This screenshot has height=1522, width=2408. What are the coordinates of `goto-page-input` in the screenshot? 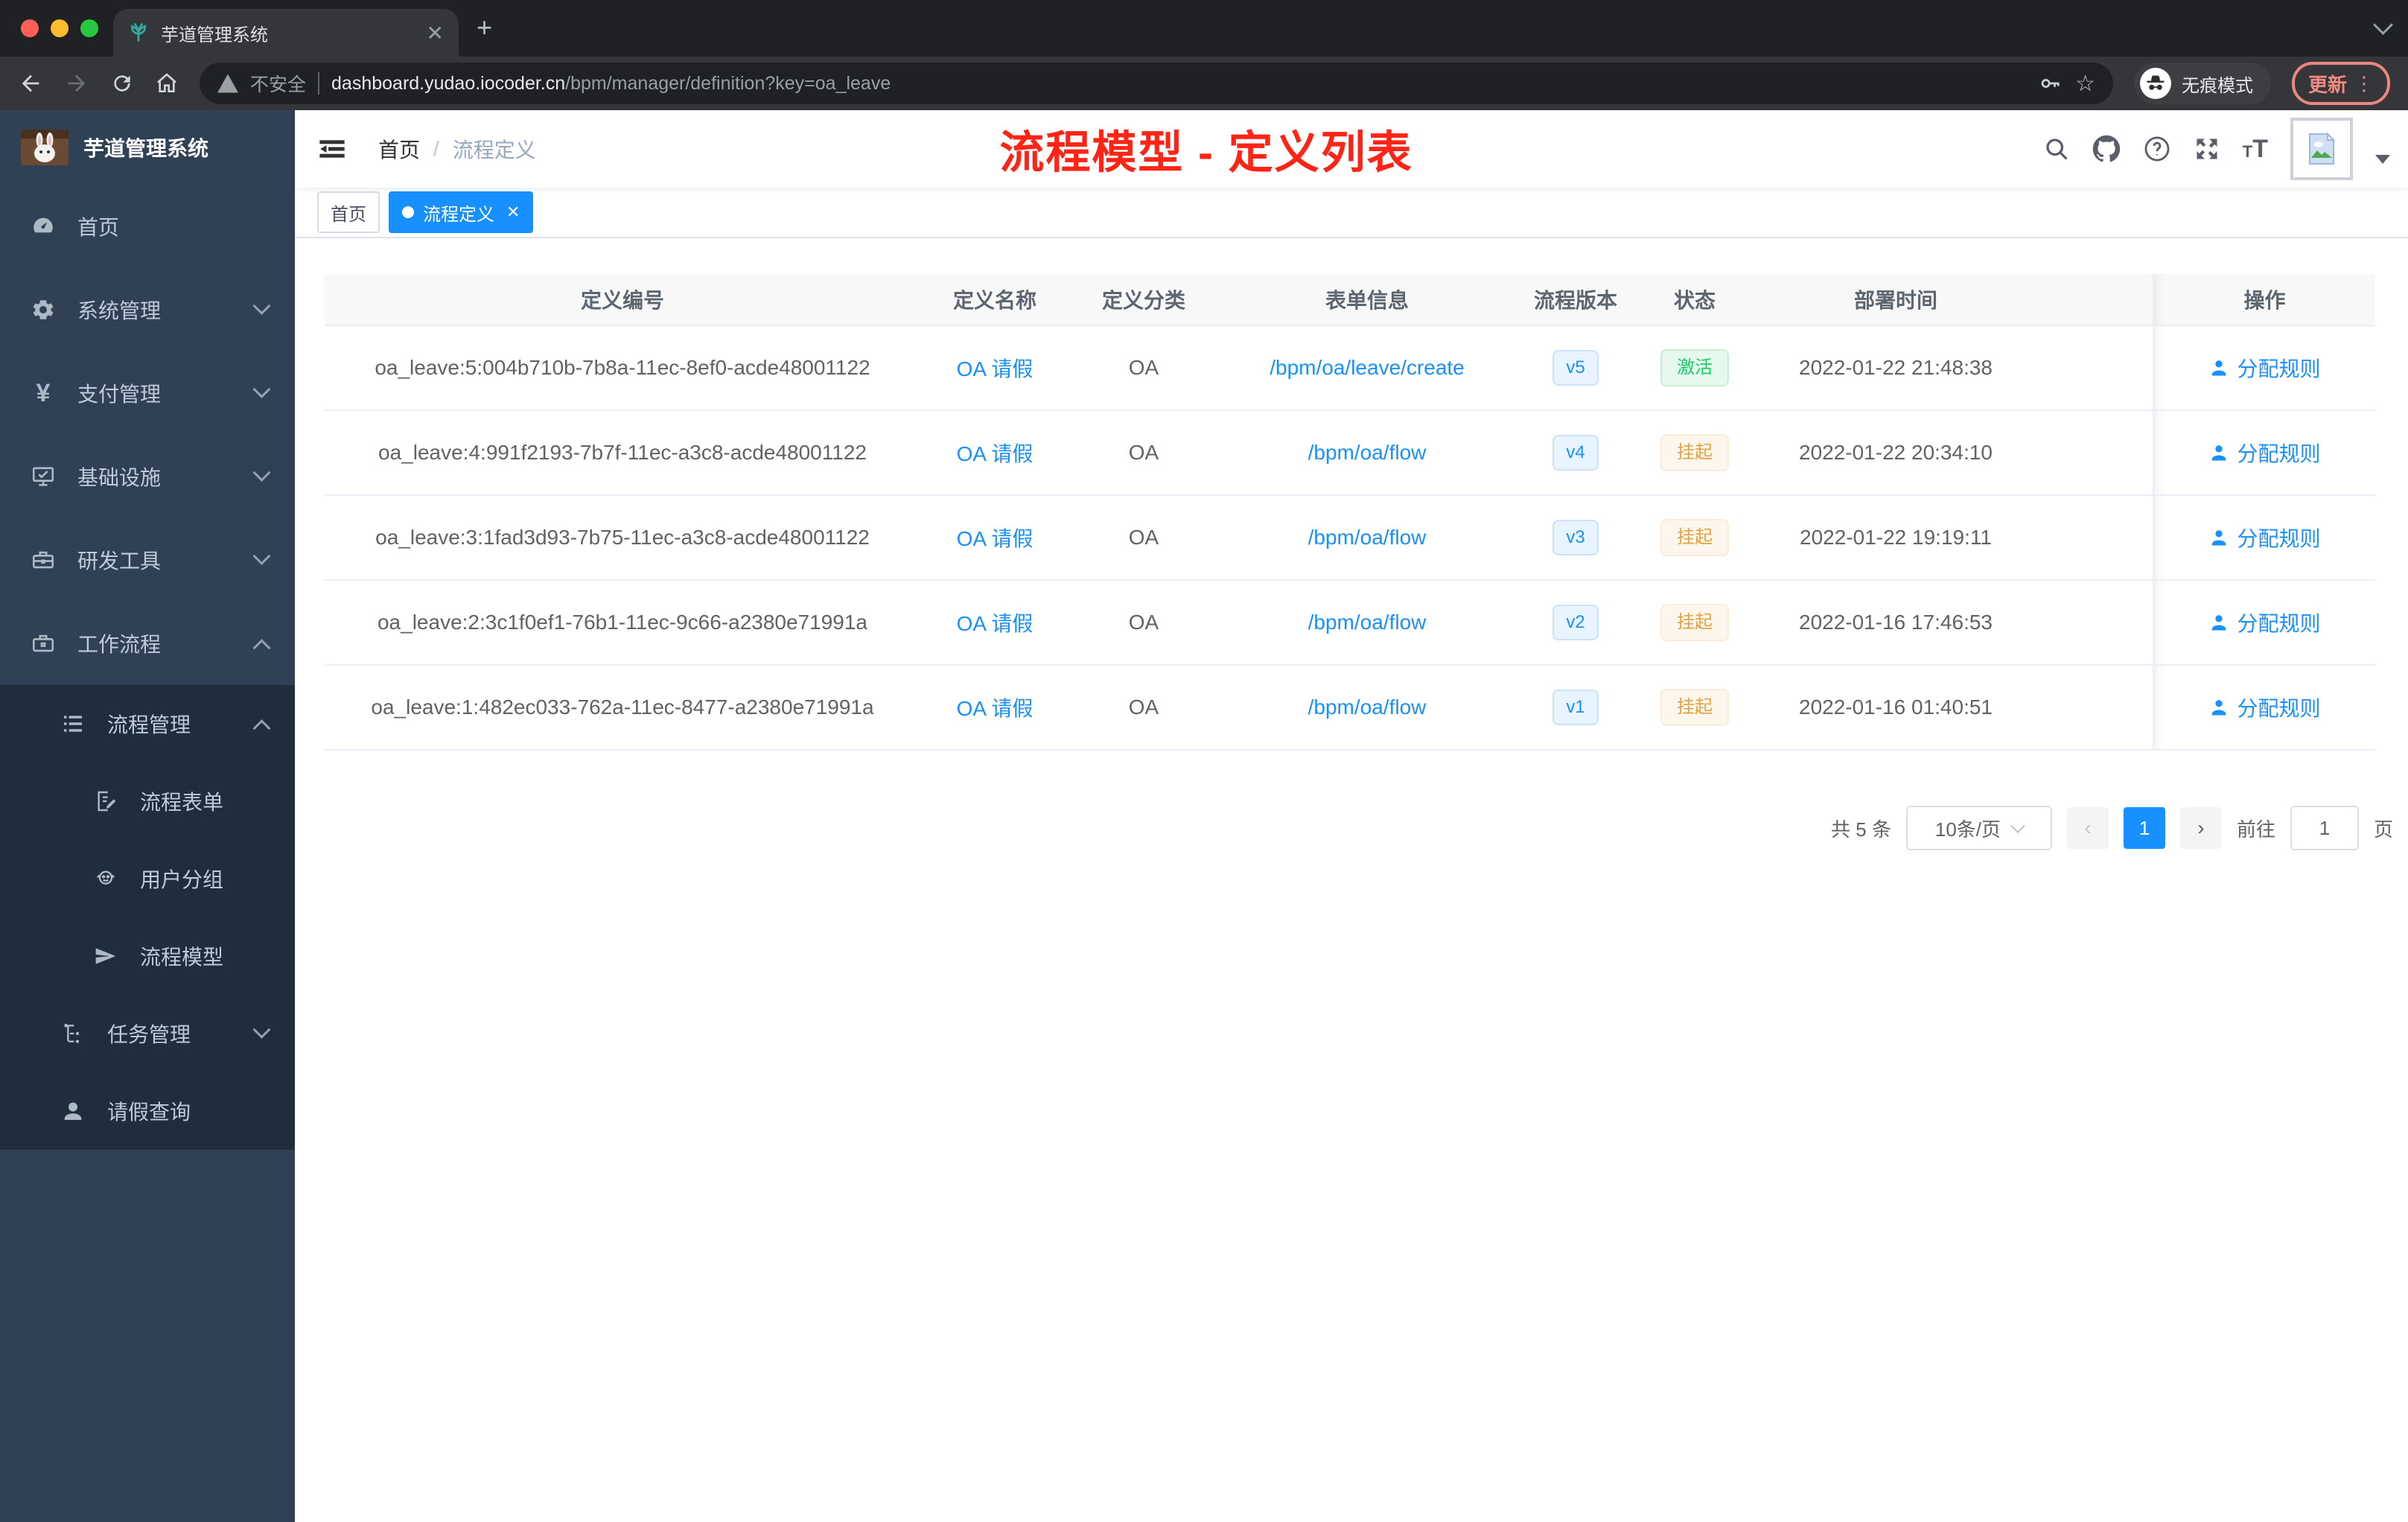 It's located at (2324, 828).